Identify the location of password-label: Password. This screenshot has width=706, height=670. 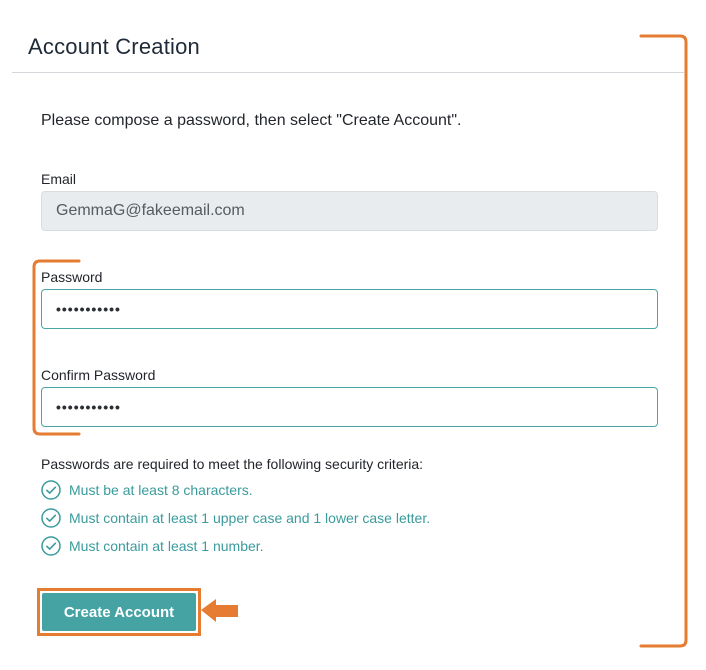
(72, 277).